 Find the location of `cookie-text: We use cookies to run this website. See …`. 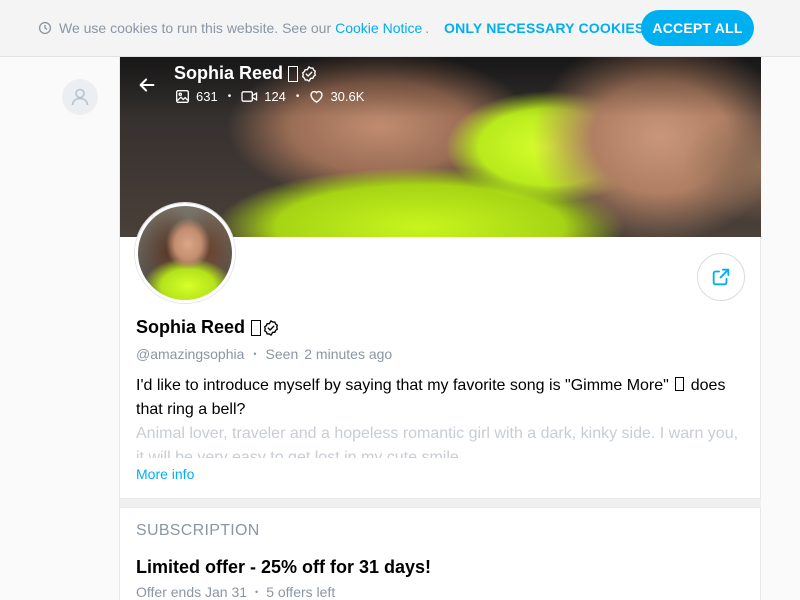

cookie-text: We use cookies to run this website. See … is located at coordinates (195, 28).